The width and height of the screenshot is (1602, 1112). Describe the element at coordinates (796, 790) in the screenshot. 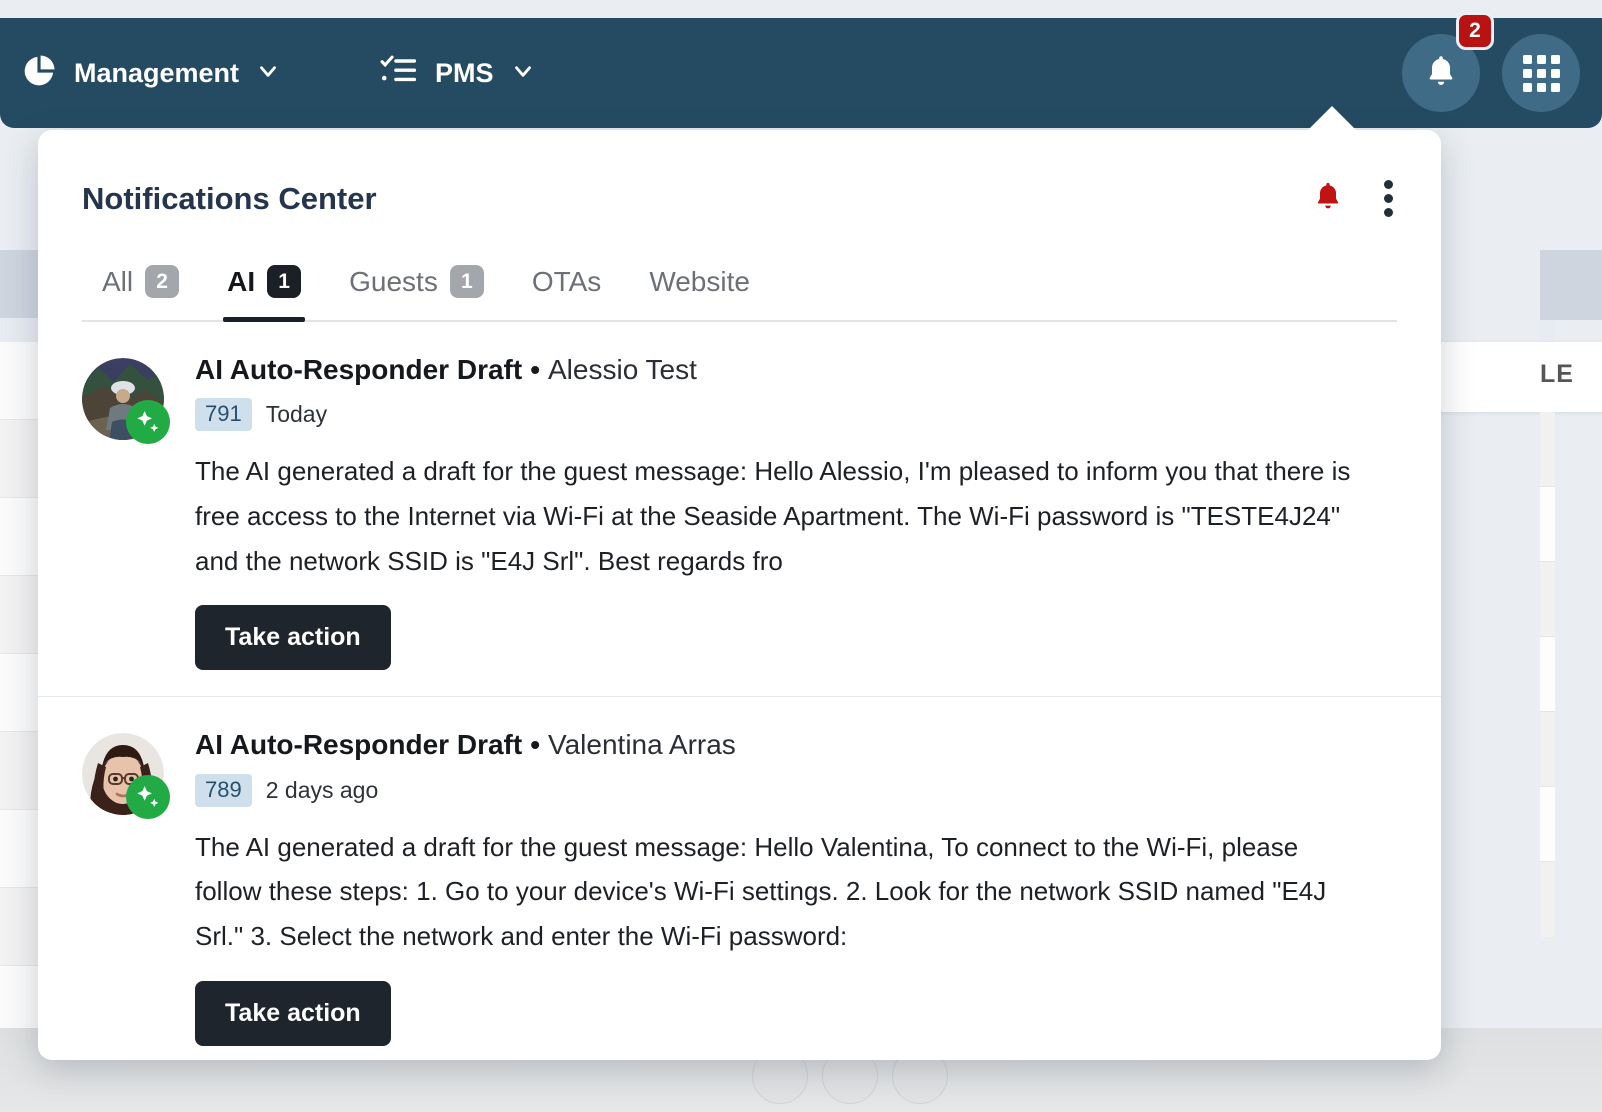

I see `notification-meta: 789 2 days ago` at that location.